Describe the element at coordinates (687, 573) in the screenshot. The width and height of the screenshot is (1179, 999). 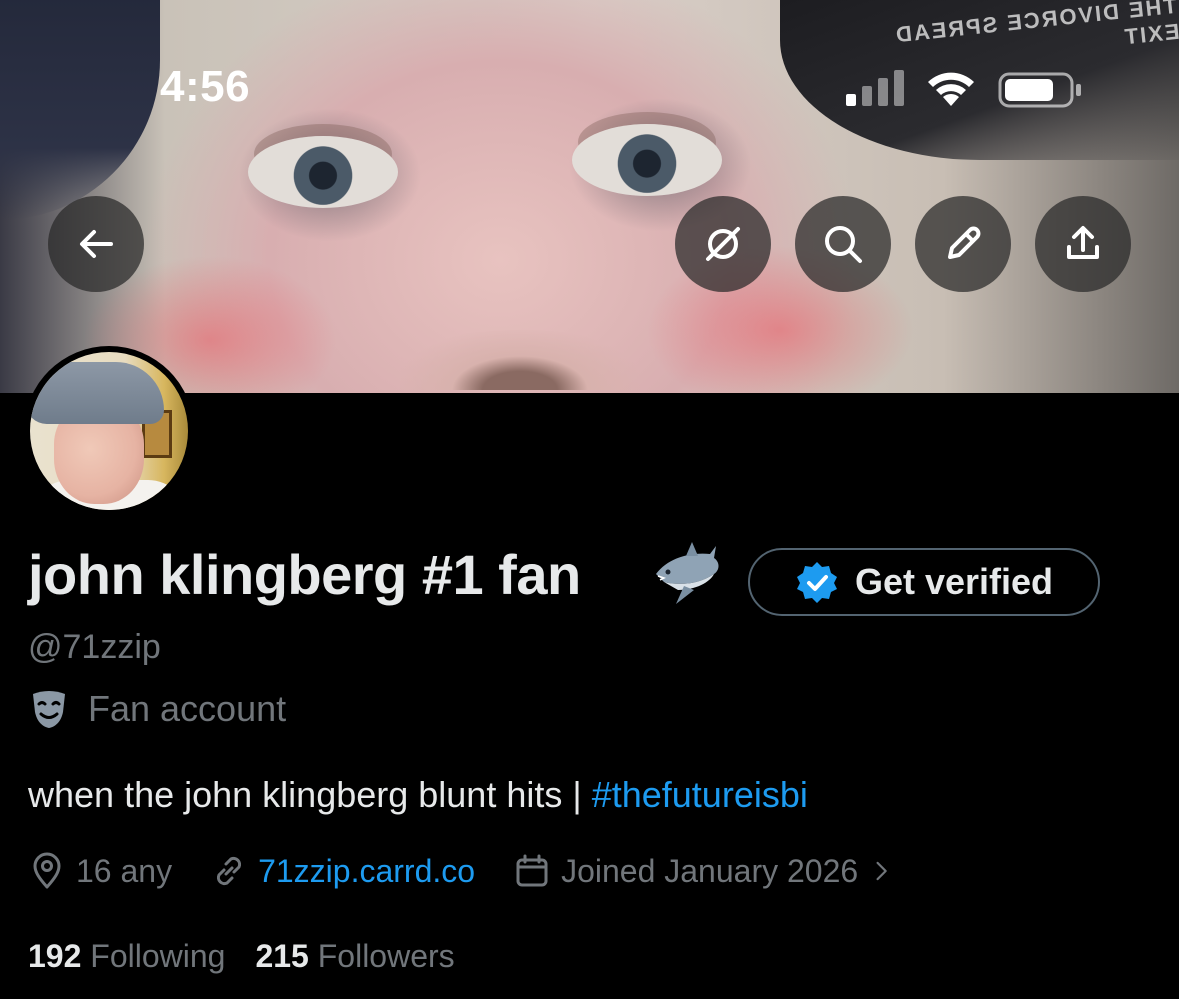
I see `shark-emoji-icon: 🦈` at that location.